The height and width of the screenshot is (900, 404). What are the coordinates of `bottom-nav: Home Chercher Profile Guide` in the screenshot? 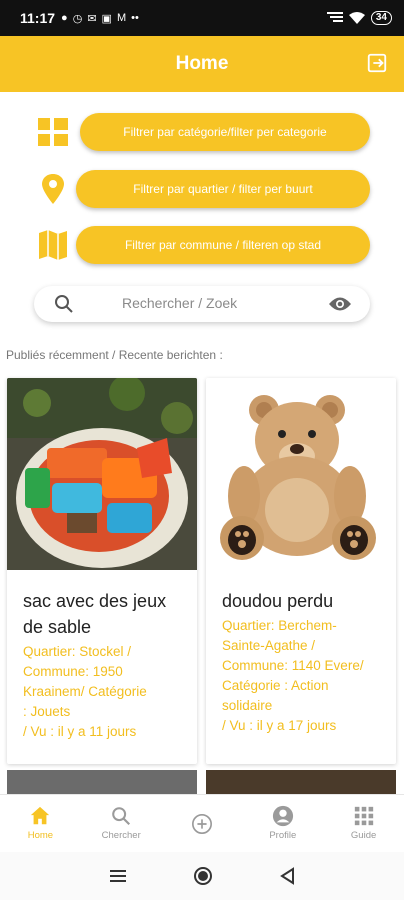 It's located at (202, 823).